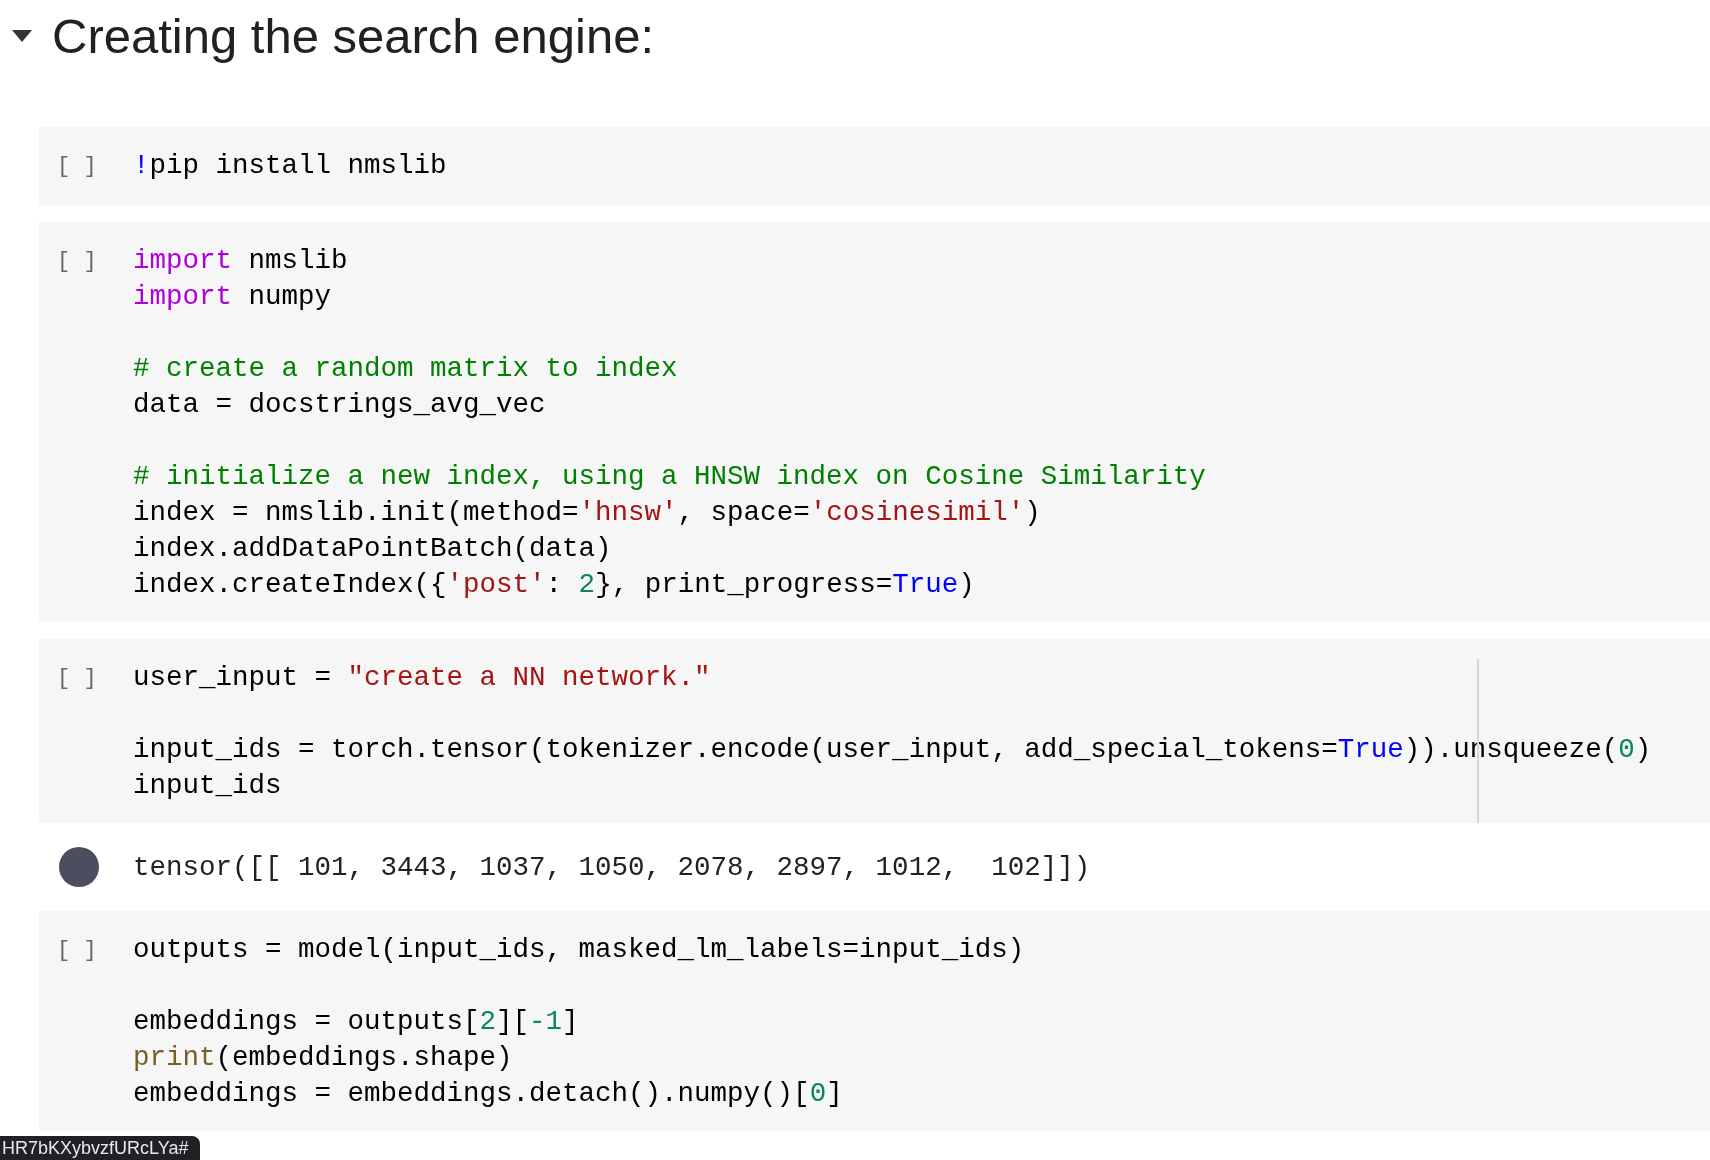 Image resolution: width=1710 pixels, height=1160 pixels. What do you see at coordinates (100, 1148) in the screenshot?
I see `link-url-tooltip: HR7bKXybvzfURcLYa#` at bounding box center [100, 1148].